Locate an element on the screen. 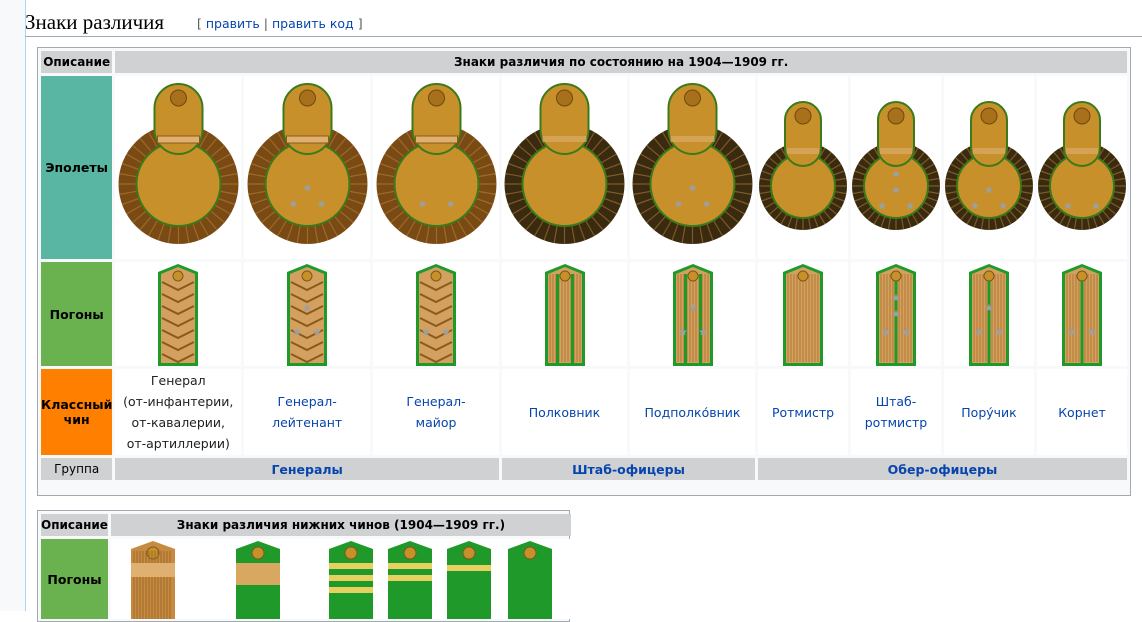 This screenshot has width=1142, height=622. rank-name: Полковник is located at coordinates (564, 412).